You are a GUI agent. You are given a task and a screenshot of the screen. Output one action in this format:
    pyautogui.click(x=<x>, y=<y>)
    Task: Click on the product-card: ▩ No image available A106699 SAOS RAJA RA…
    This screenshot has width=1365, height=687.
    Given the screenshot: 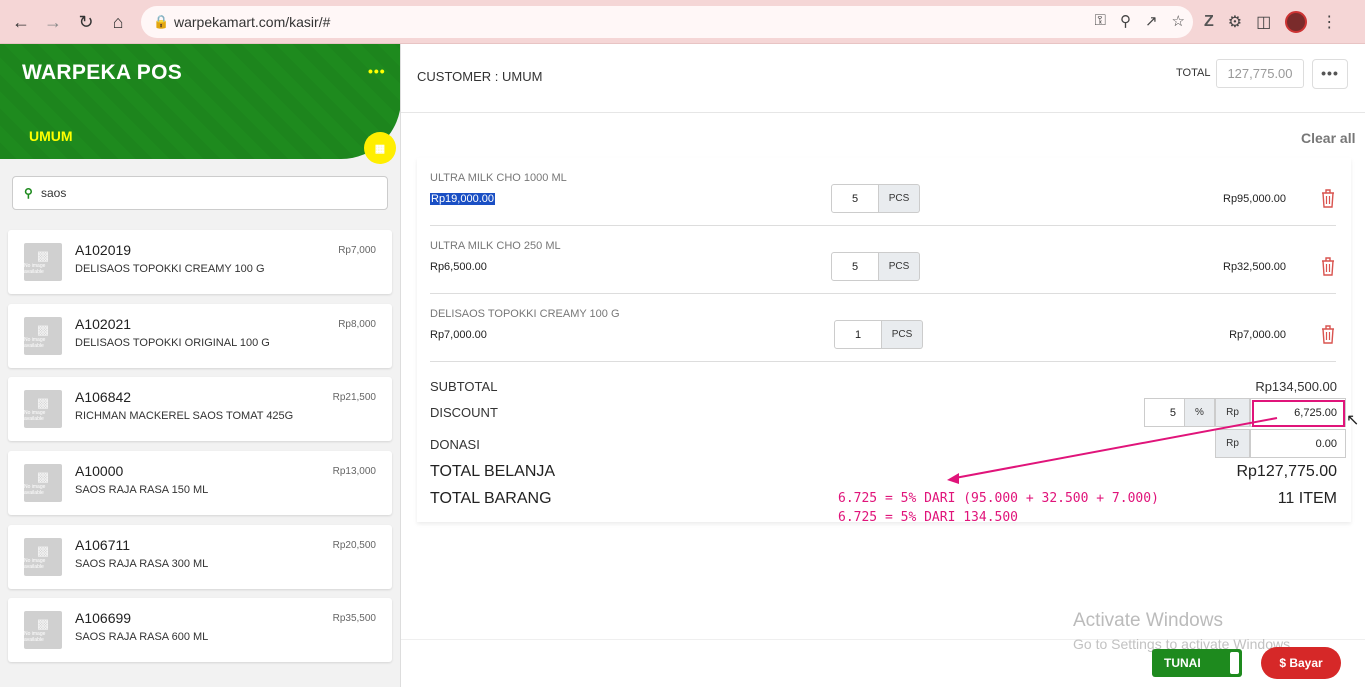 What is the action you would take?
    pyautogui.click(x=200, y=630)
    